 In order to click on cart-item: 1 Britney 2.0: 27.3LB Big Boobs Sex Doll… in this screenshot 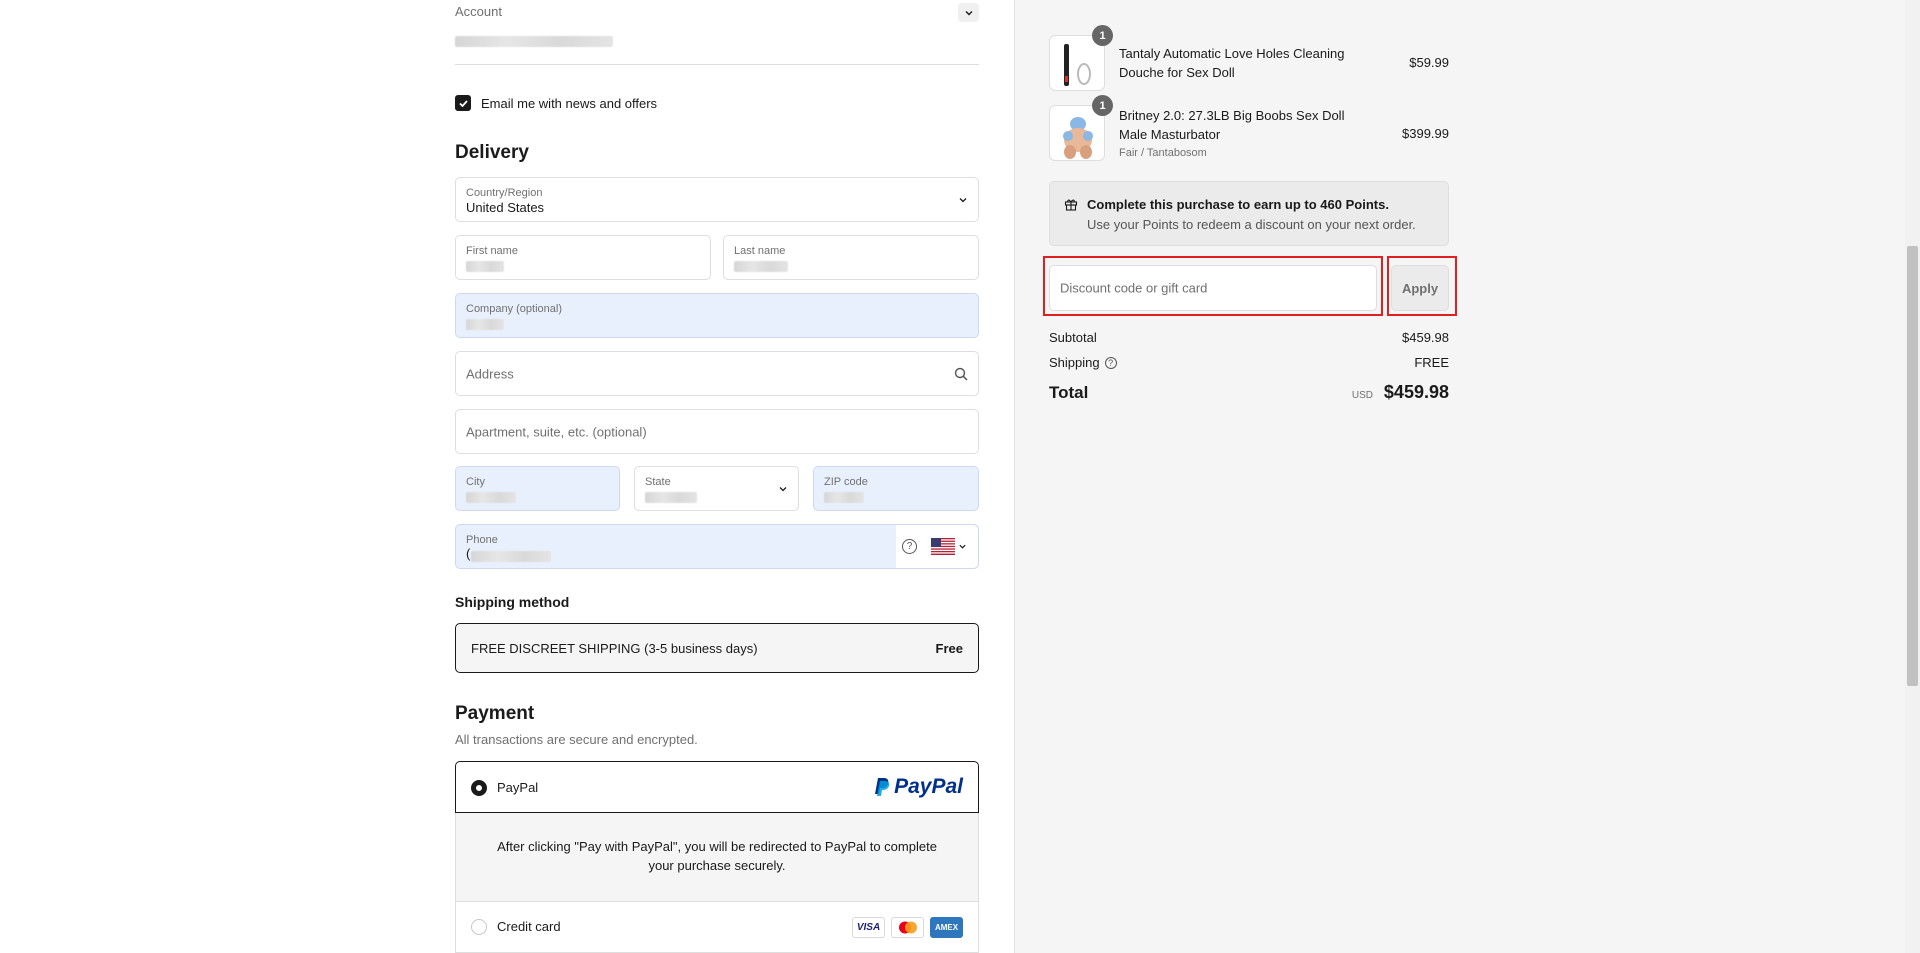, I will do `click(1249, 129)`.